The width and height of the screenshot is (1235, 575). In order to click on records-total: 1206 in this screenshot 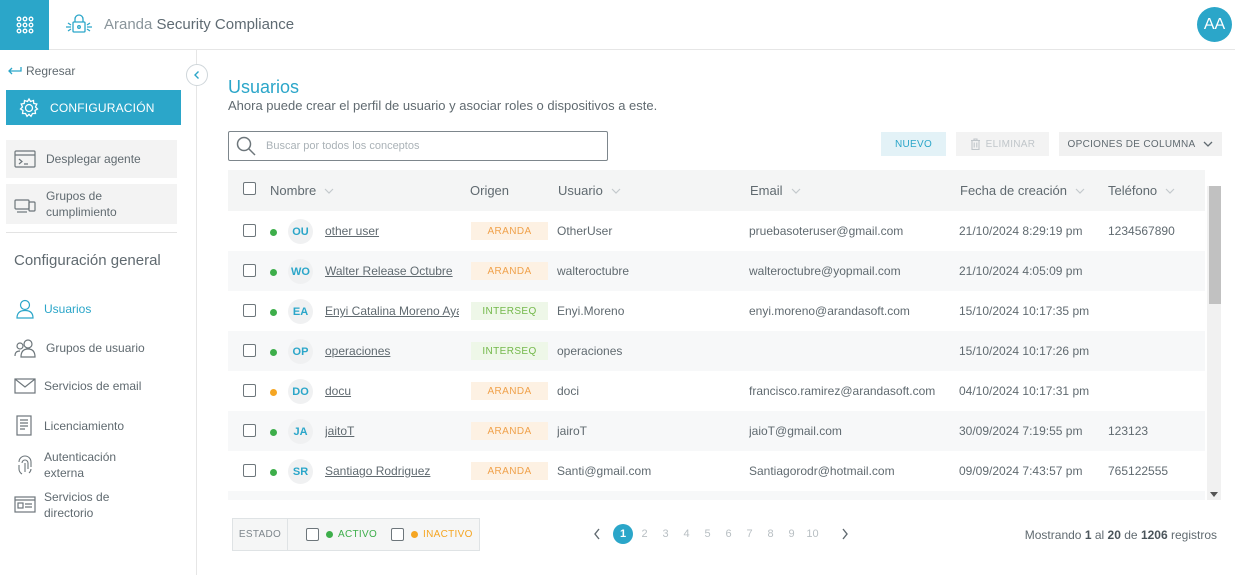, I will do `click(1154, 535)`.